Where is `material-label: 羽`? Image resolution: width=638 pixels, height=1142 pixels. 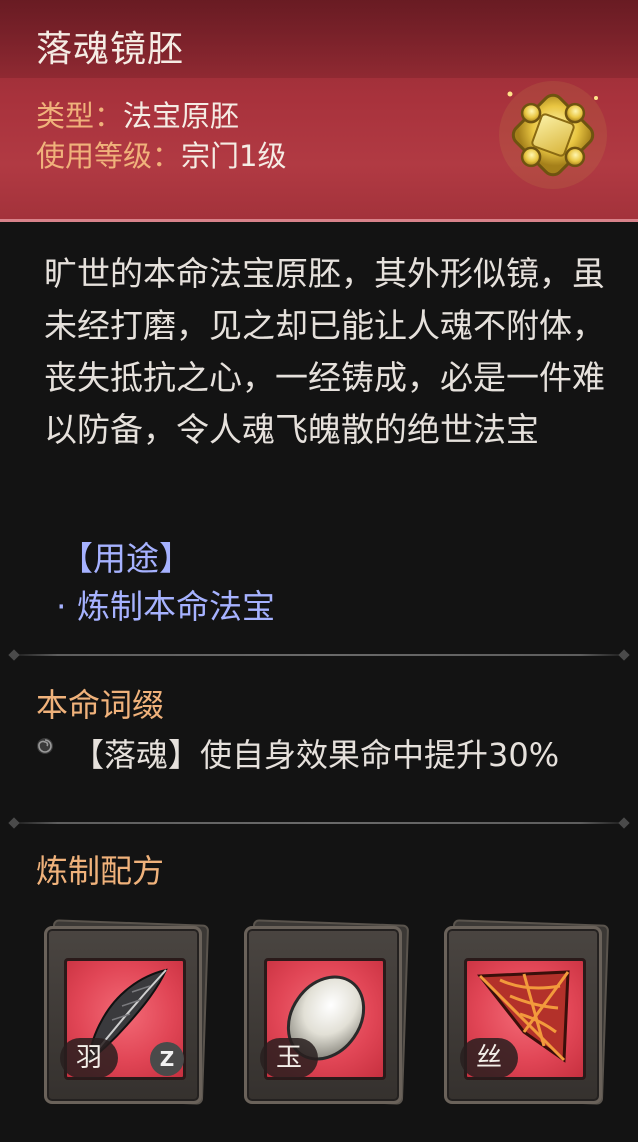 material-label: 羽 is located at coordinates (89, 1058).